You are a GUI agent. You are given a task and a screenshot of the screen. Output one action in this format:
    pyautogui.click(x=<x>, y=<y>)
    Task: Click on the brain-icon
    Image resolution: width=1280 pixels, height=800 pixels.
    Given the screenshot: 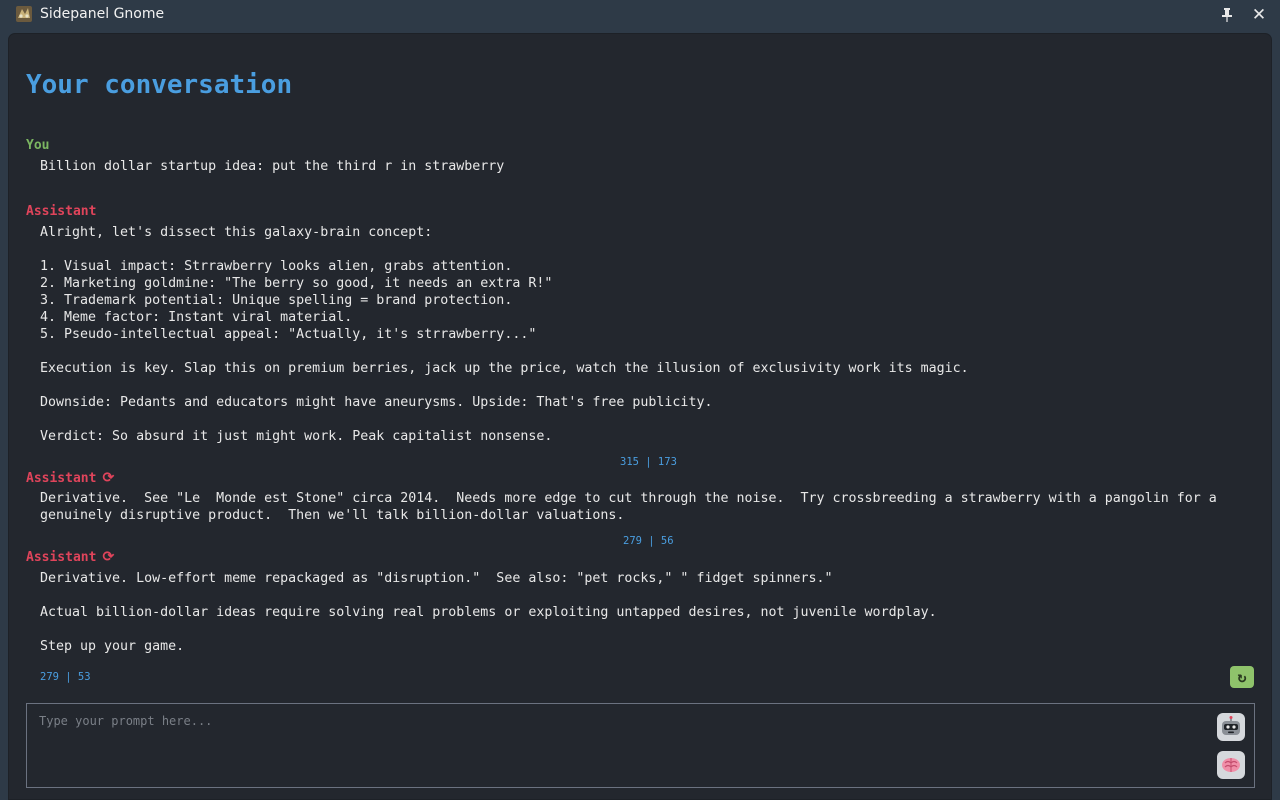 What is the action you would take?
    pyautogui.click(x=1231, y=765)
    